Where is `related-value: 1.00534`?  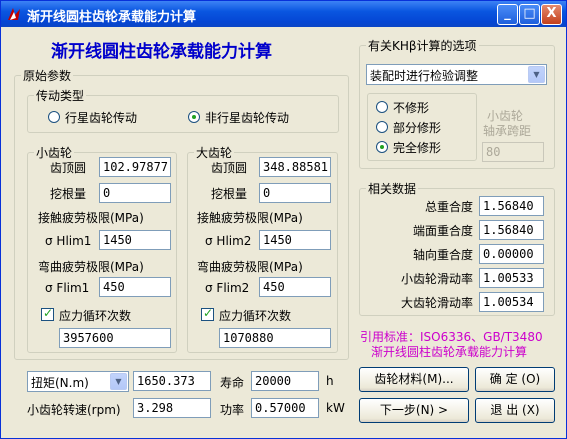
related-value: 1.00534 is located at coordinates (511, 302).